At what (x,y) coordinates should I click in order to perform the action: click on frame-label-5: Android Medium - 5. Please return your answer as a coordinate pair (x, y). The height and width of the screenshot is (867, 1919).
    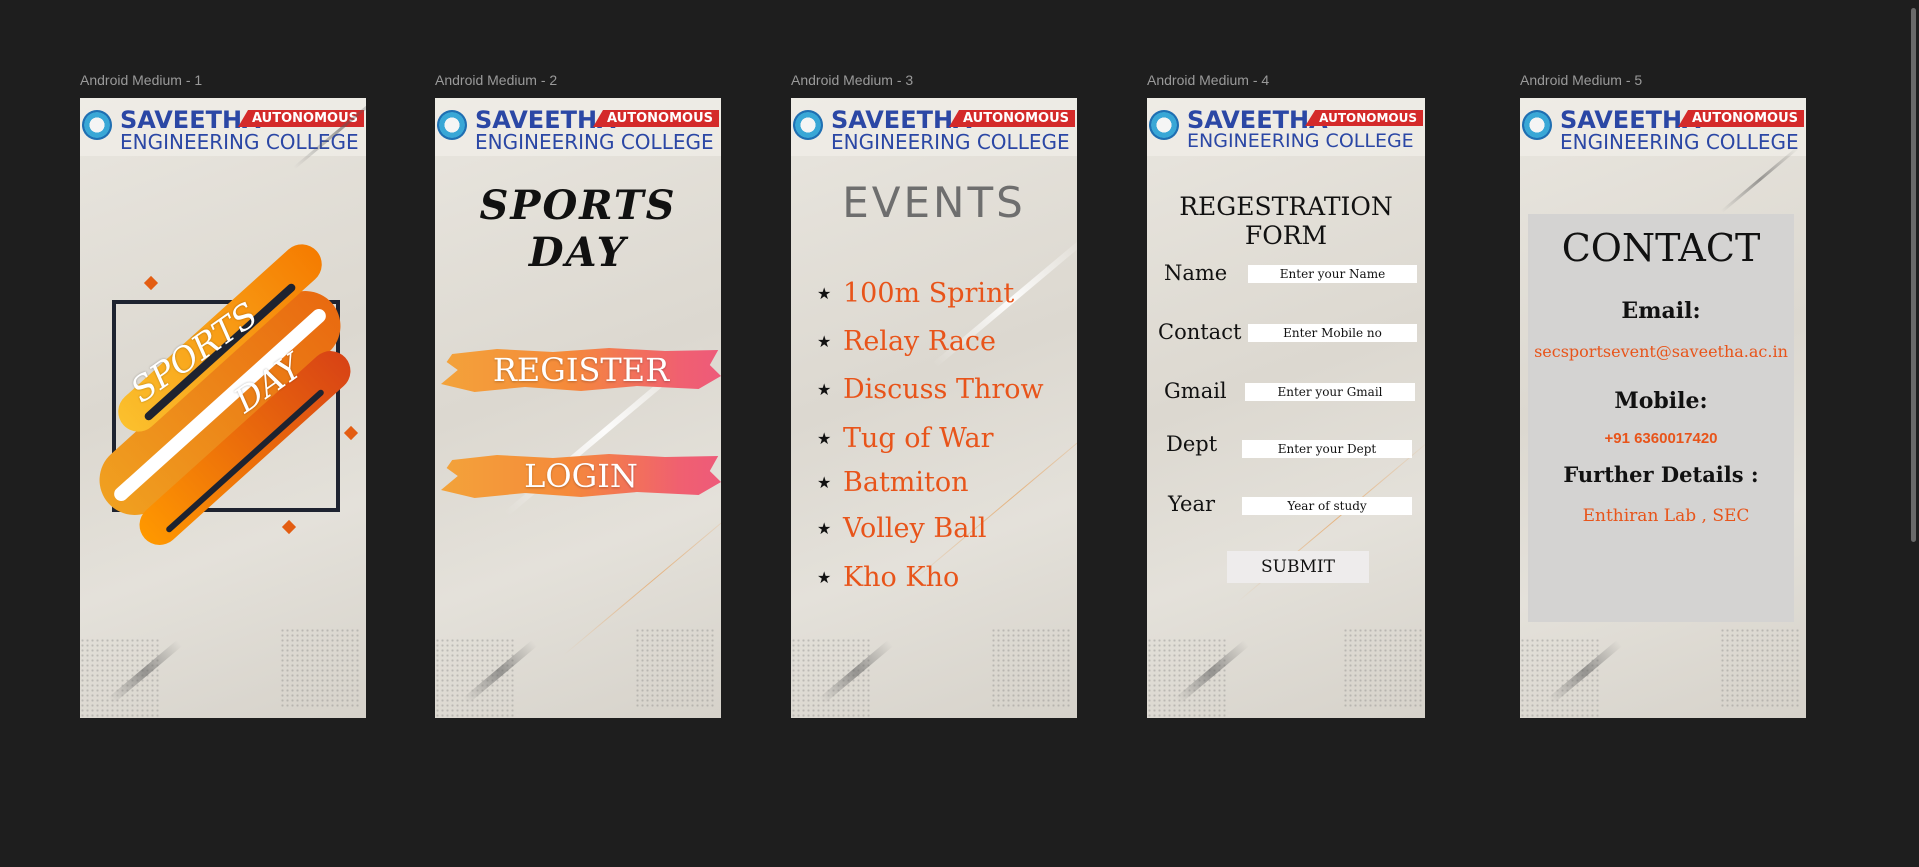
    Looking at the image, I should click on (1581, 80).